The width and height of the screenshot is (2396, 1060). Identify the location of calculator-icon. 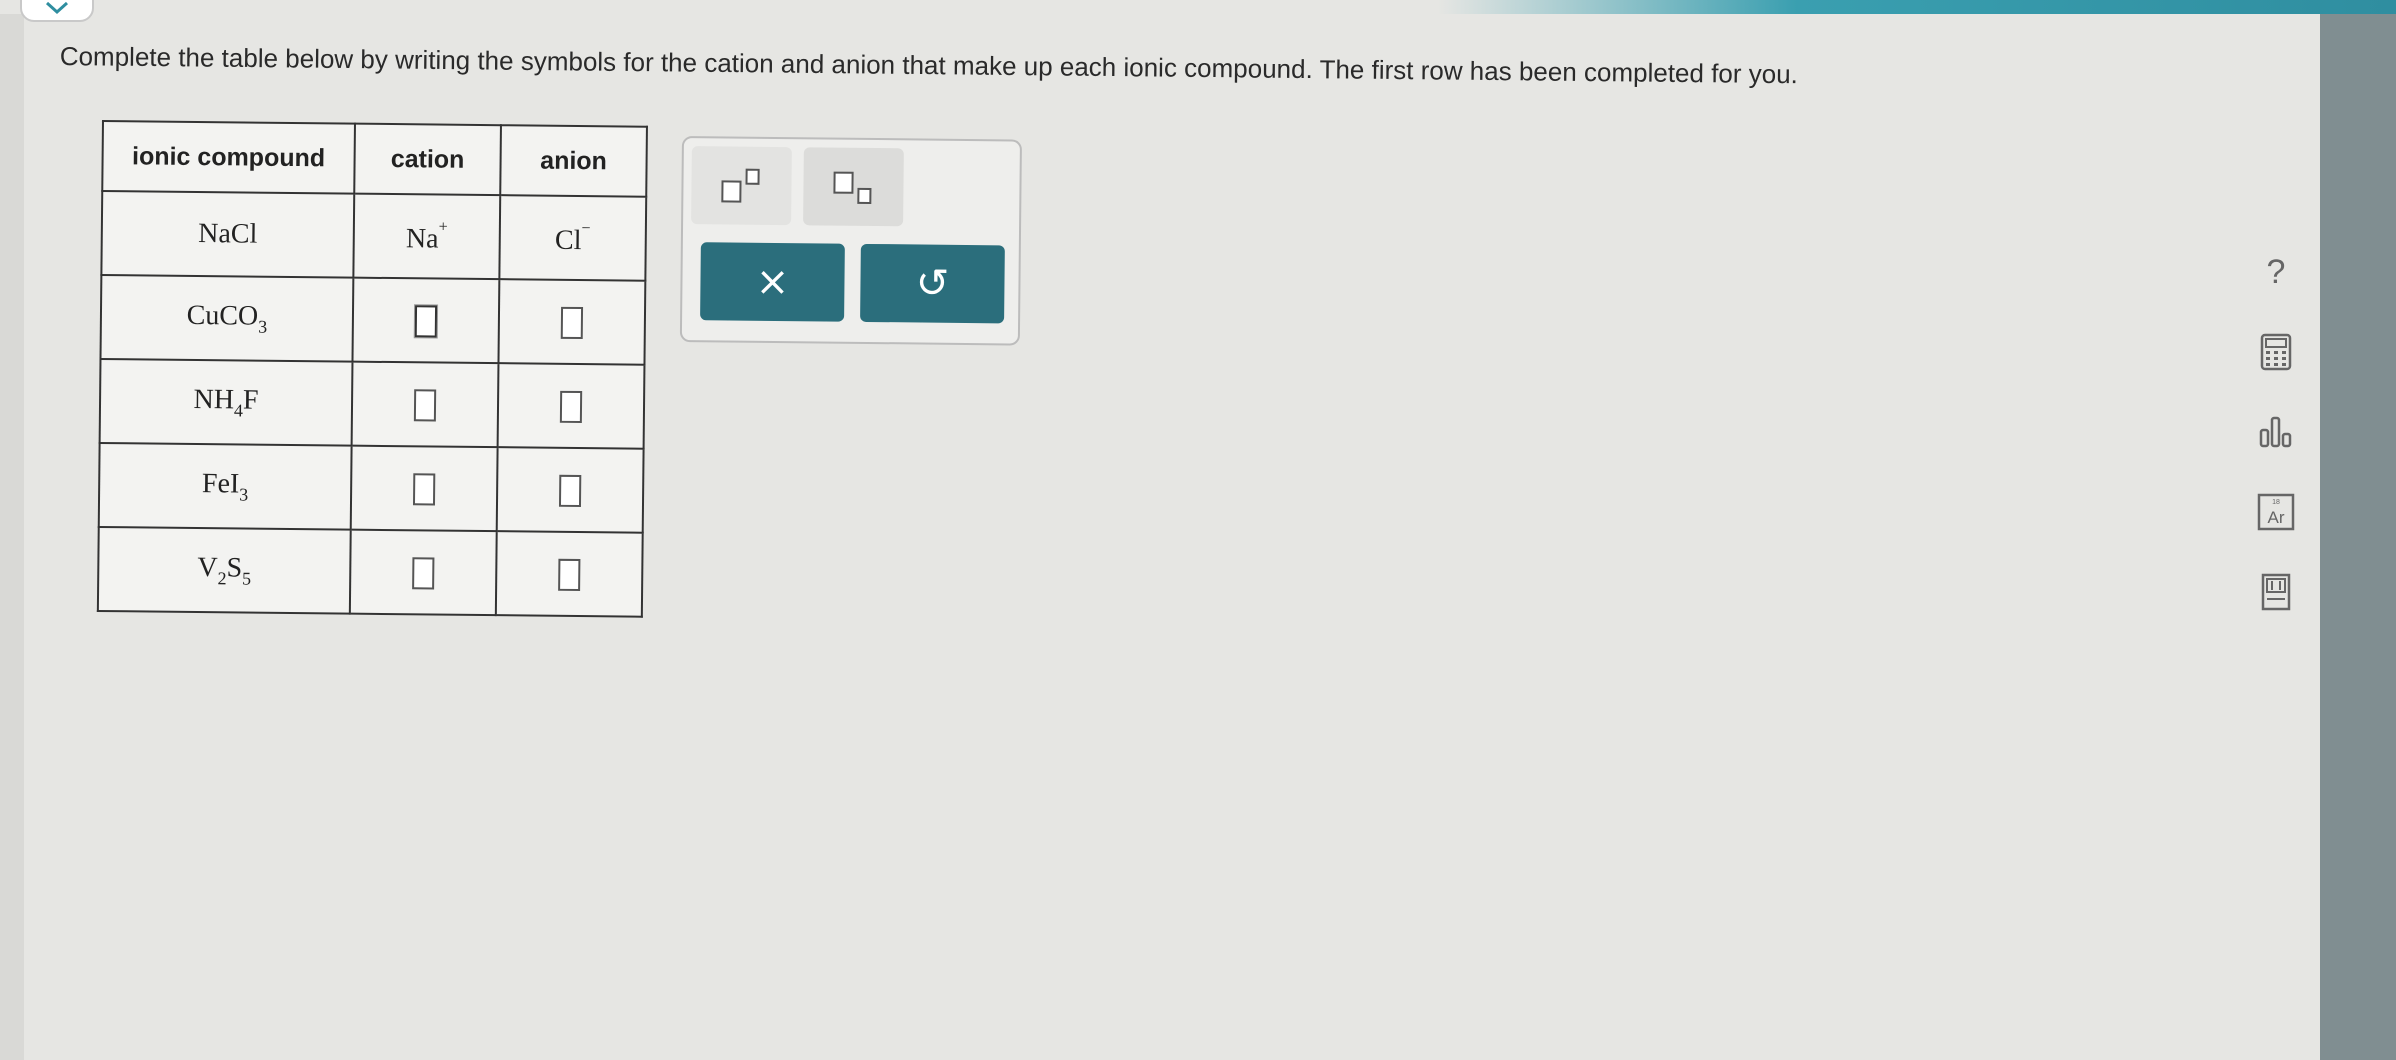
(2276, 352).